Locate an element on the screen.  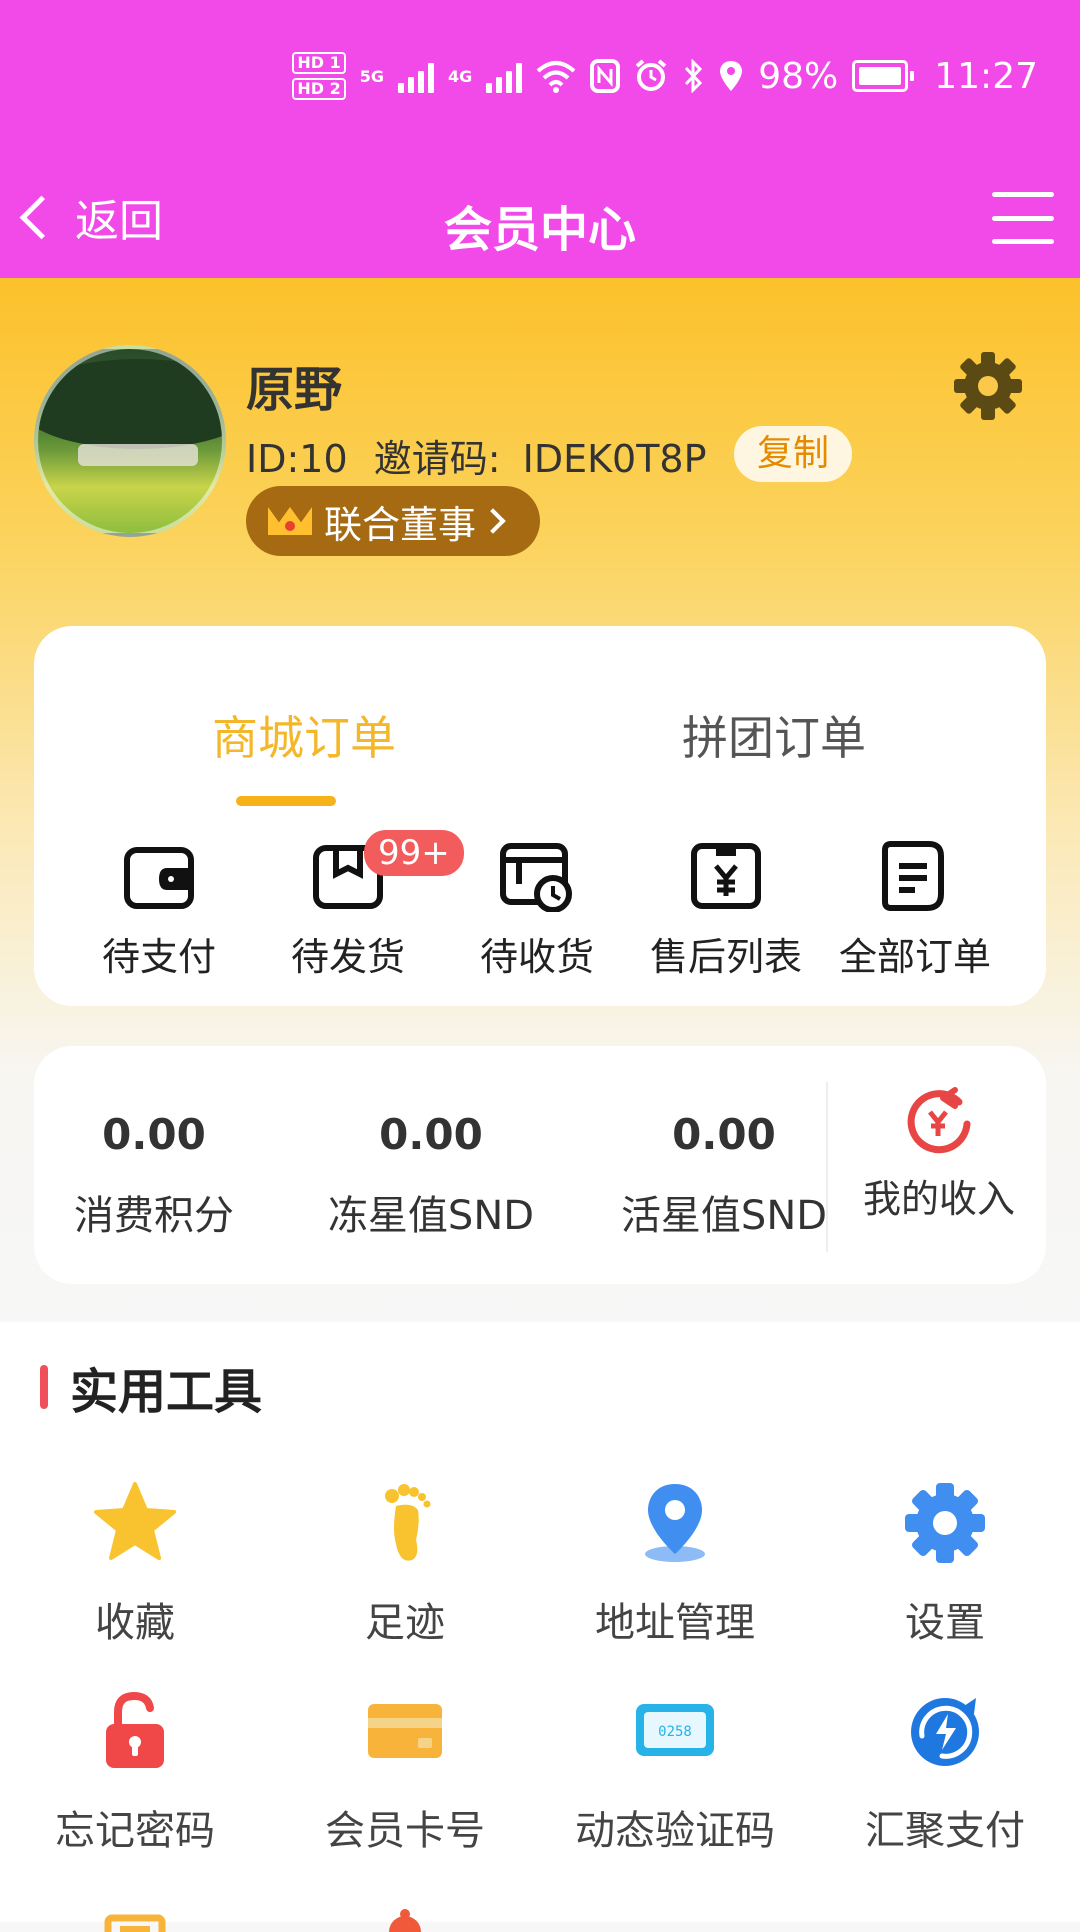
tool-aggregate-pay: 汇聚支付 is located at coordinates (945, 1772).